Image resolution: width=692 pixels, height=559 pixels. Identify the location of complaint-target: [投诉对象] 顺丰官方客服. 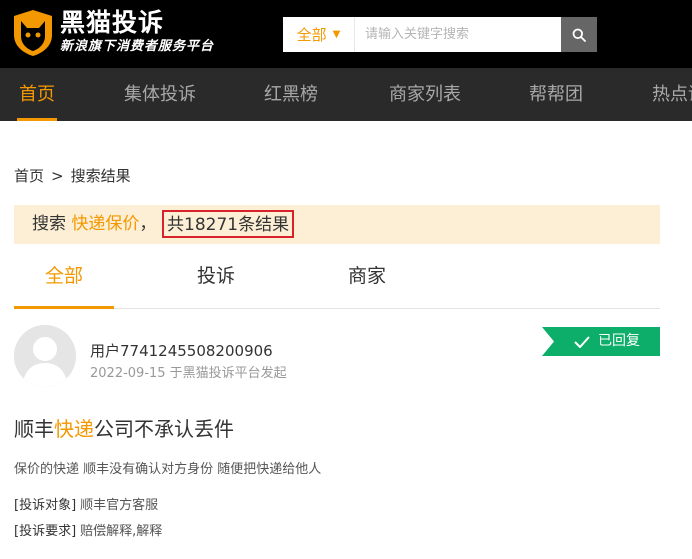
(86, 503).